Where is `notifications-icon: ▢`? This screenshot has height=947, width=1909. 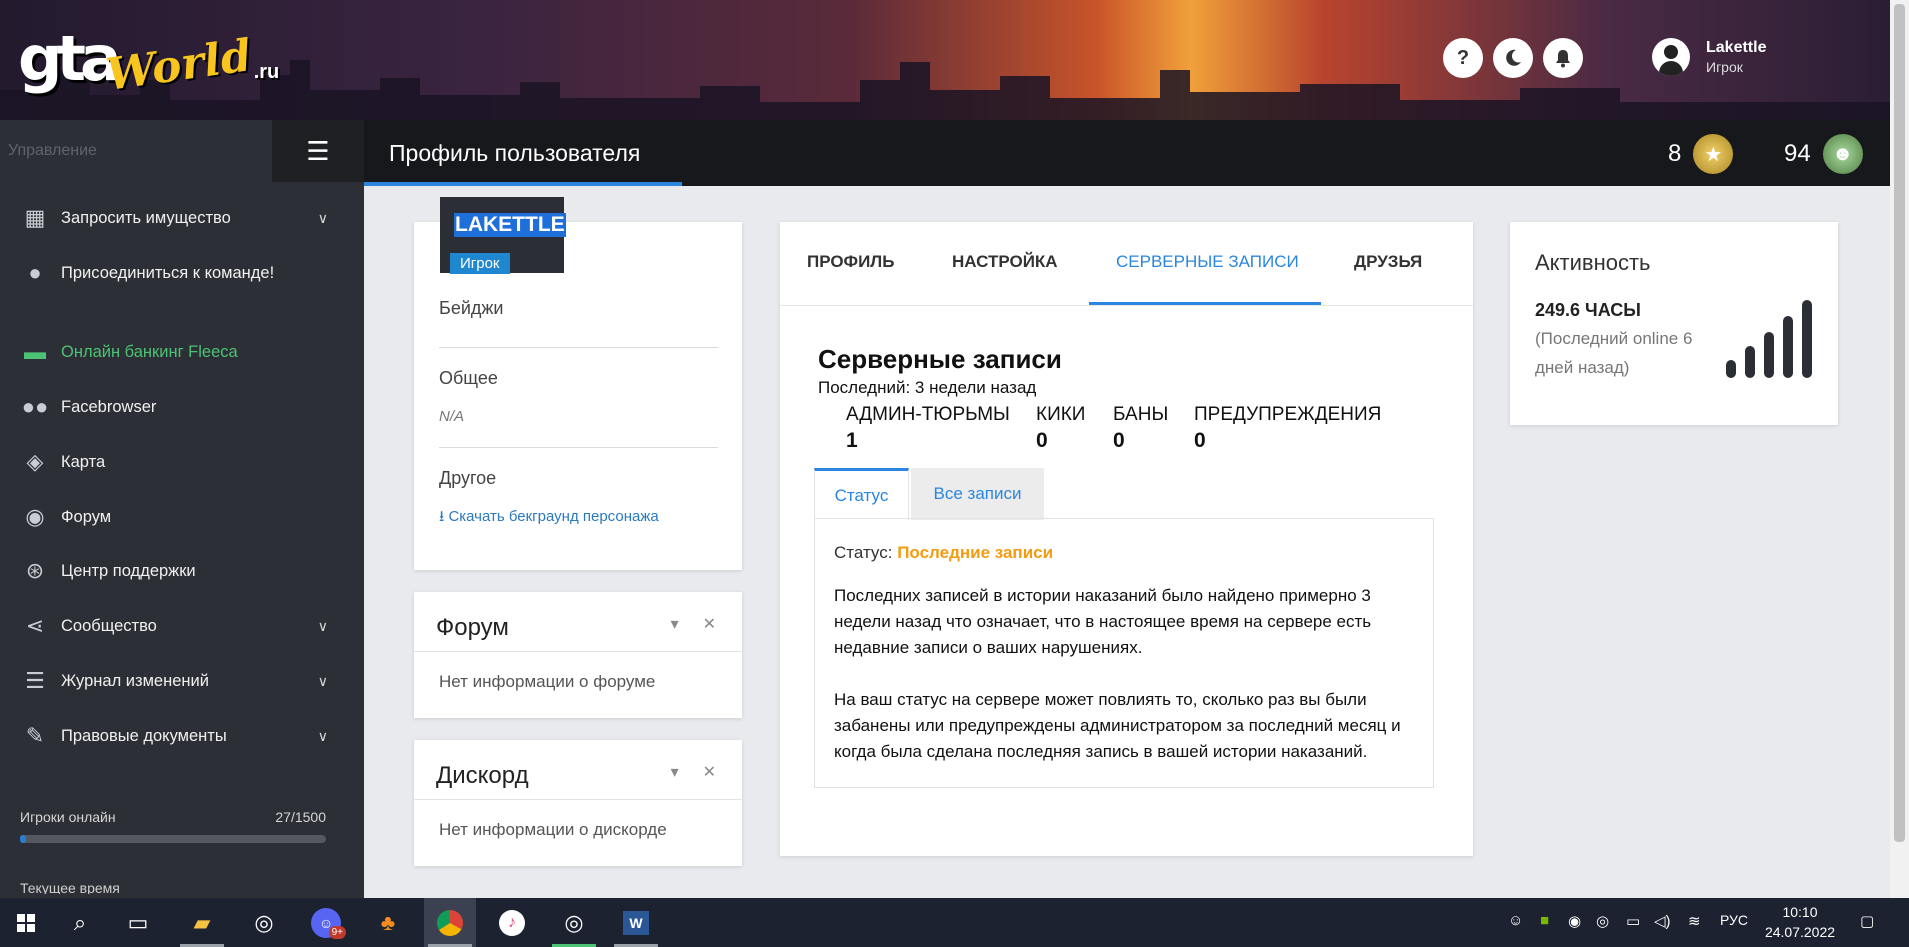 notifications-icon: ▢ is located at coordinates (1867, 921).